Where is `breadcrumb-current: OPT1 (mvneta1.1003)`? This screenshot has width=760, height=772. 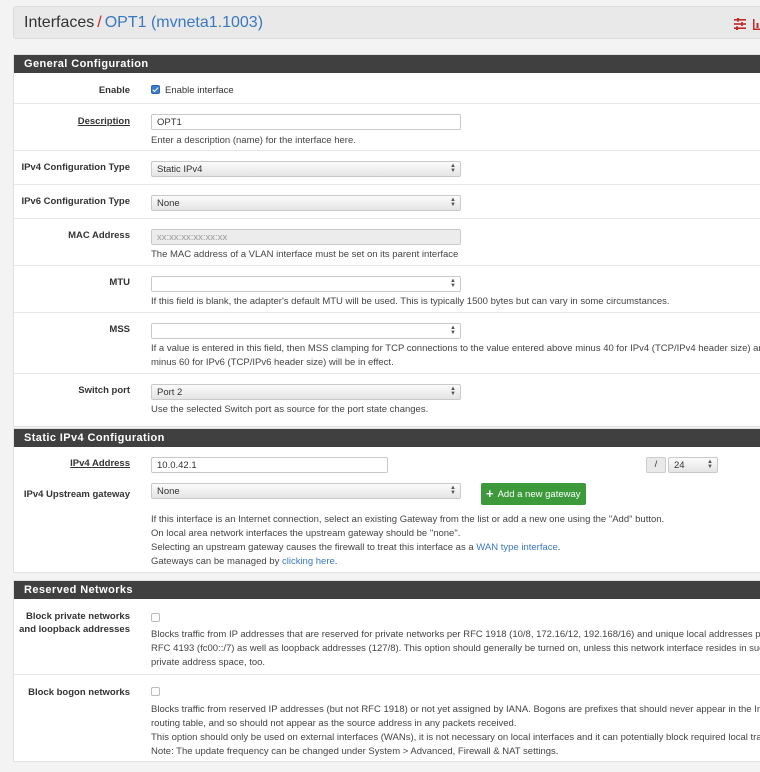
breadcrumb-current: OPT1 (mvneta1.1003) is located at coordinates (184, 22).